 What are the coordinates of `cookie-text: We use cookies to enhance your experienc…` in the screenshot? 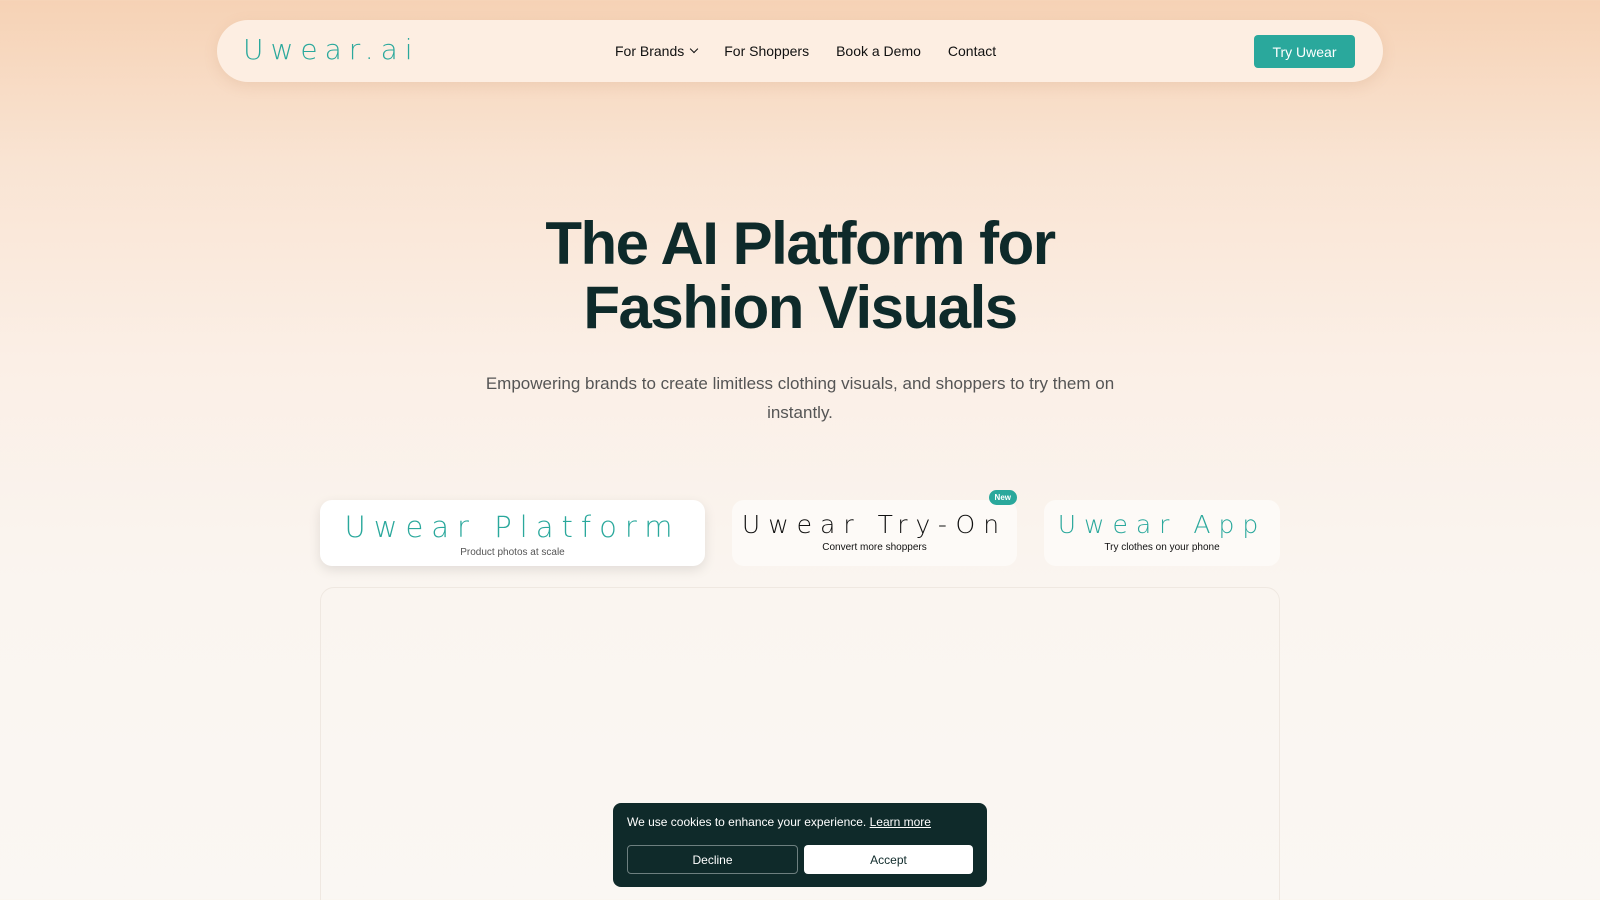 It's located at (747, 822).